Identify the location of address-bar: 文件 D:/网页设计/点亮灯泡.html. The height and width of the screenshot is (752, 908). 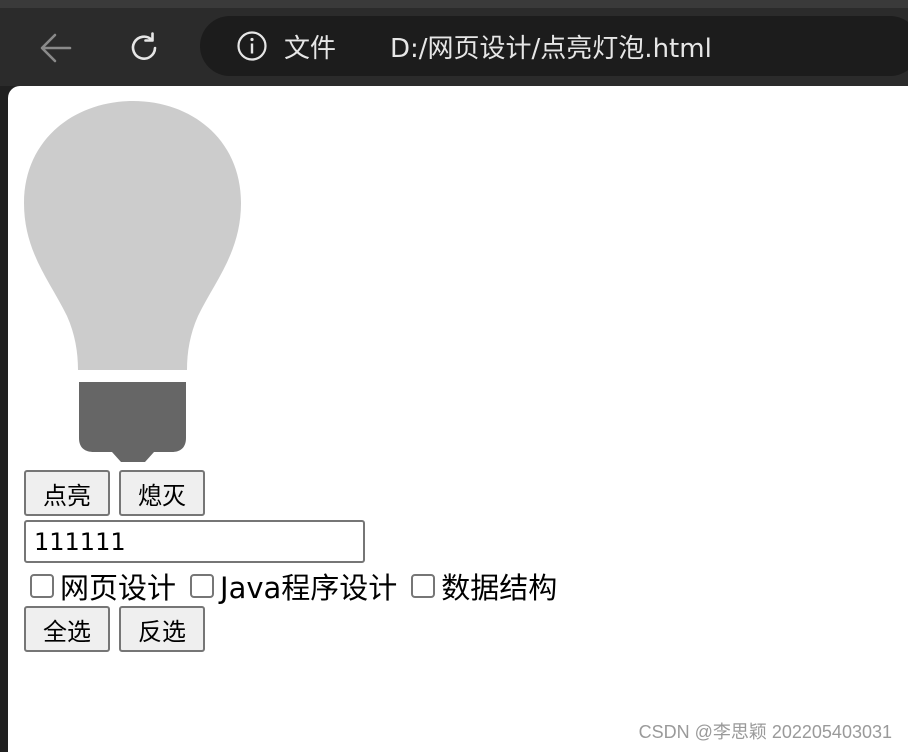
(554, 46).